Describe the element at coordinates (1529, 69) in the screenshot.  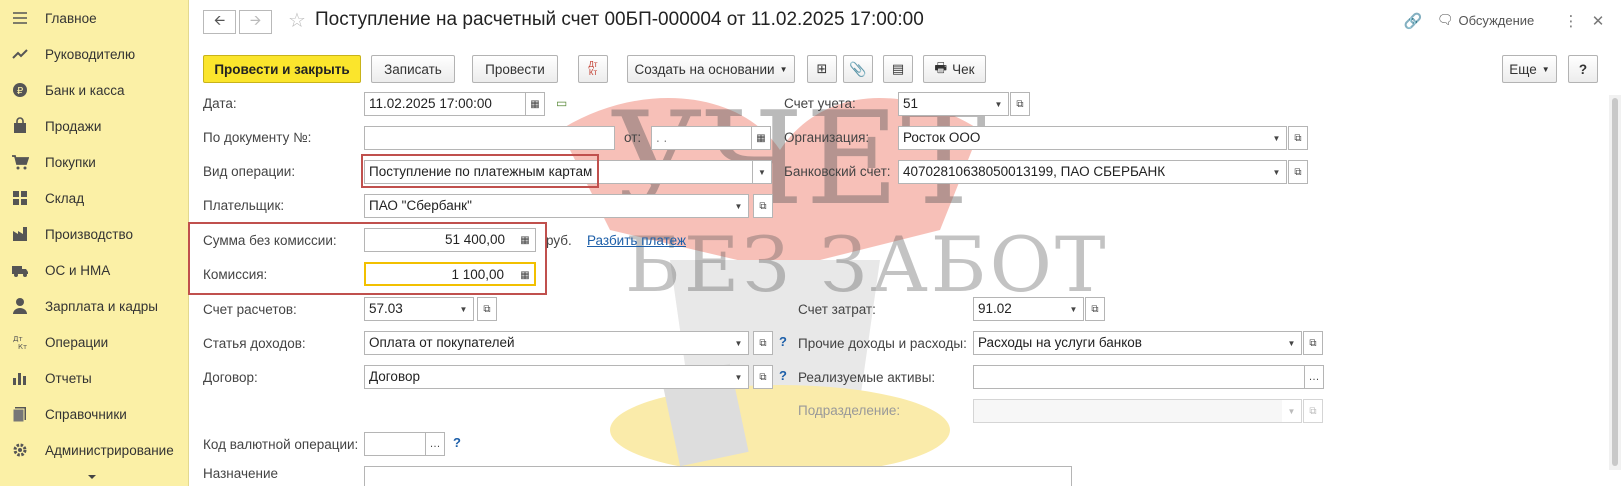
I see `more-button: Еще ▼` at that location.